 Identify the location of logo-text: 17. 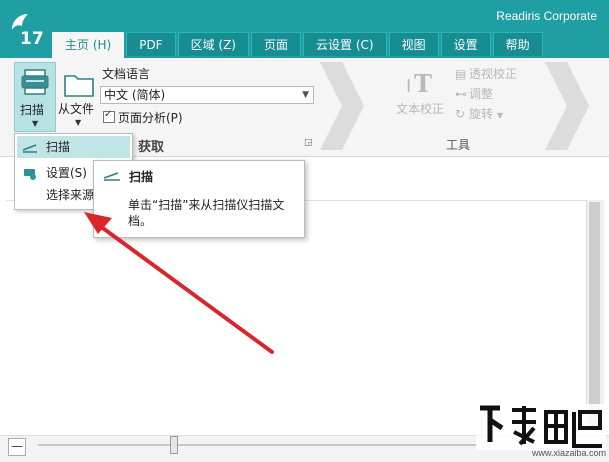
(32, 38).